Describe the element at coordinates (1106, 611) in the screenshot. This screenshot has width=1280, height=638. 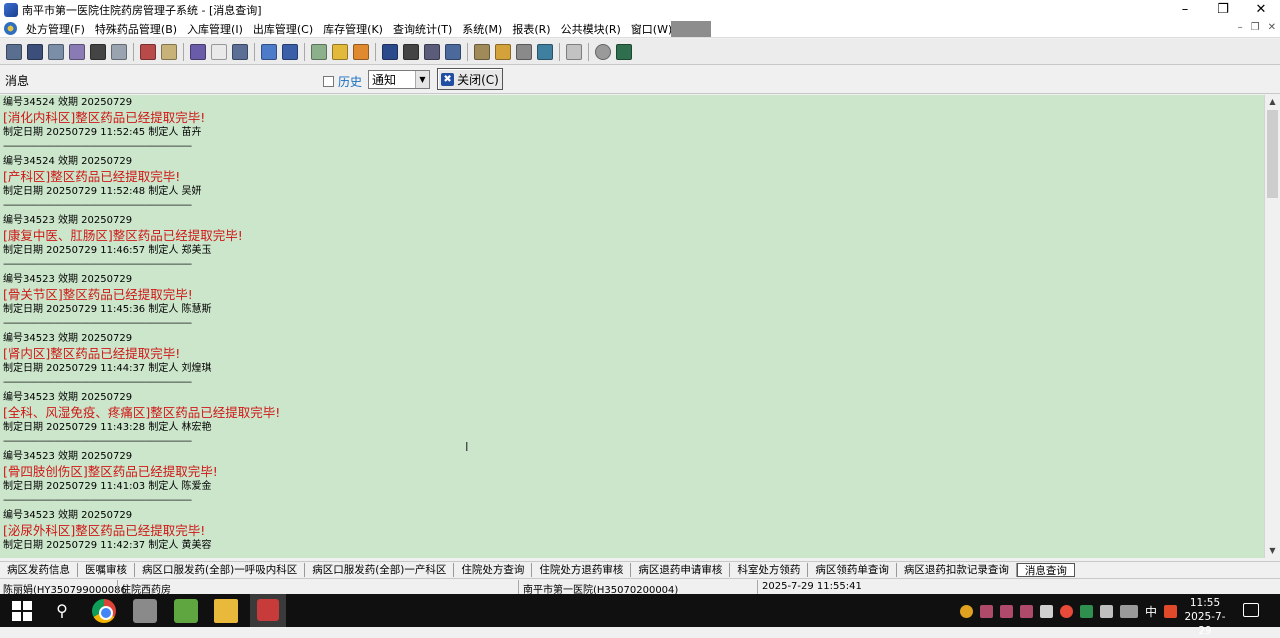
I see `tray-network-icon` at that location.